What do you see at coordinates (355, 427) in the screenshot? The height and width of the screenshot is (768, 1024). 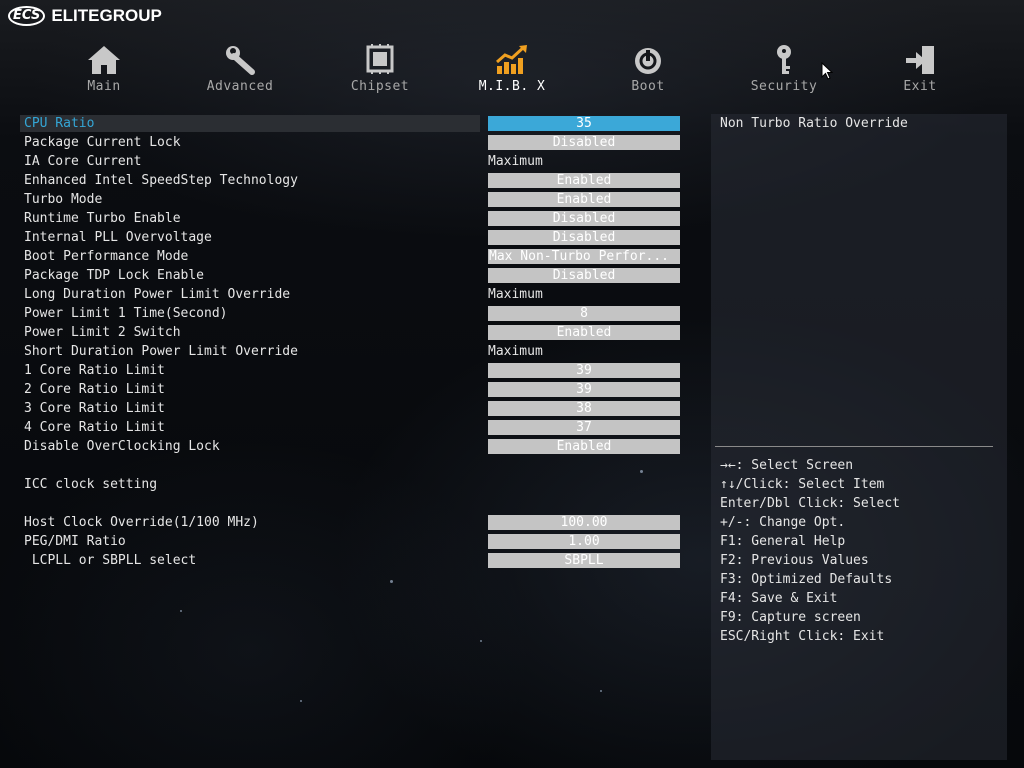 I see `setting-row: 4 Core Ratio Limit 37` at bounding box center [355, 427].